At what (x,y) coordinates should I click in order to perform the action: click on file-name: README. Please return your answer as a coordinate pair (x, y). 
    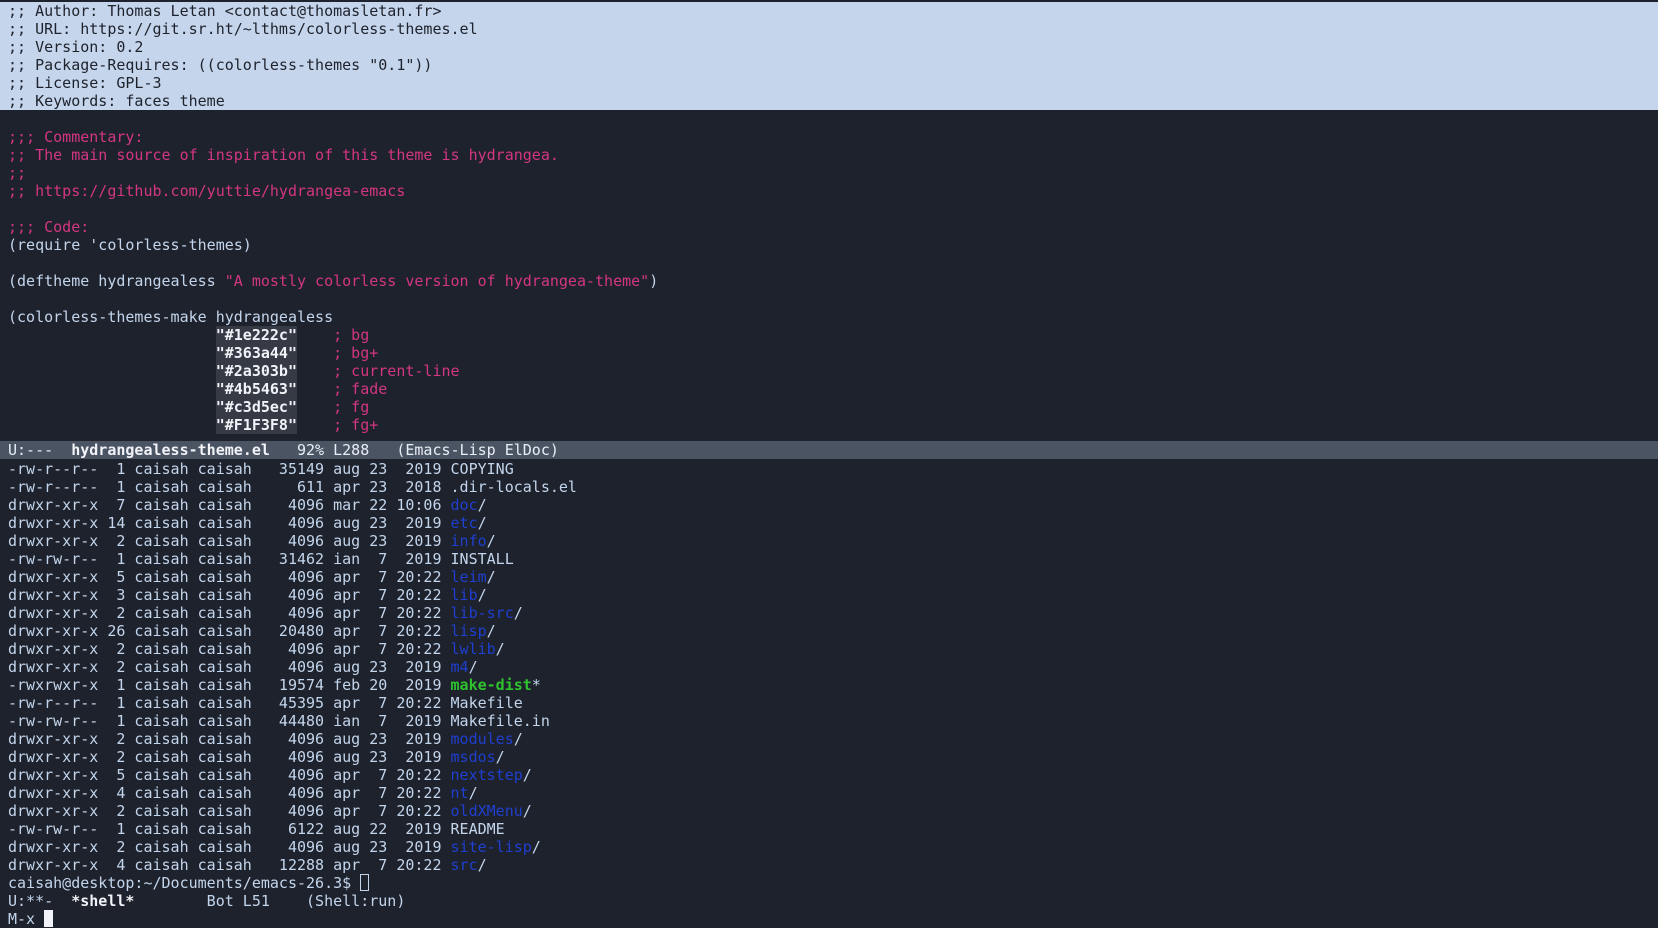
    Looking at the image, I should click on (478, 829).